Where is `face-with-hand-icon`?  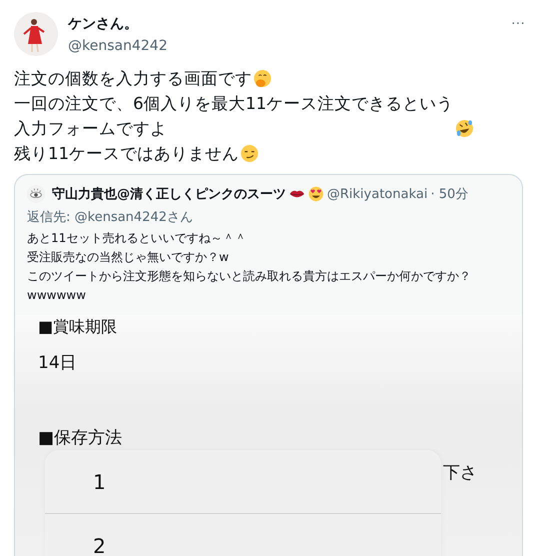 face-with-hand-icon is located at coordinates (262, 78).